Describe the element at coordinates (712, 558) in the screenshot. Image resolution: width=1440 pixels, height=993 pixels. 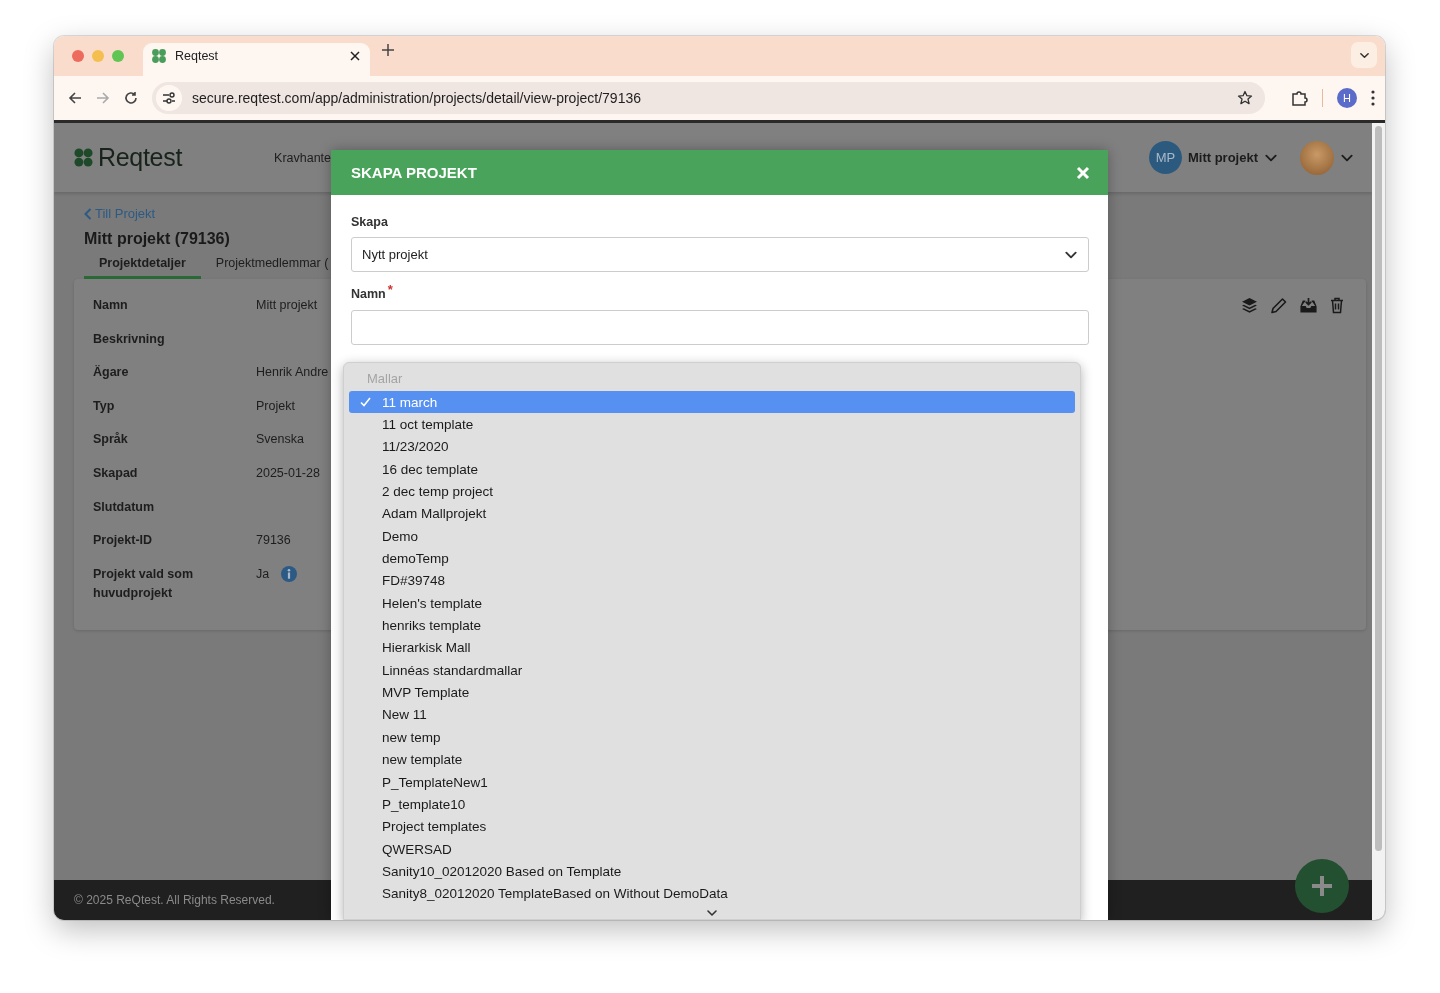
I see `dropdown-option: demoTemp` at that location.